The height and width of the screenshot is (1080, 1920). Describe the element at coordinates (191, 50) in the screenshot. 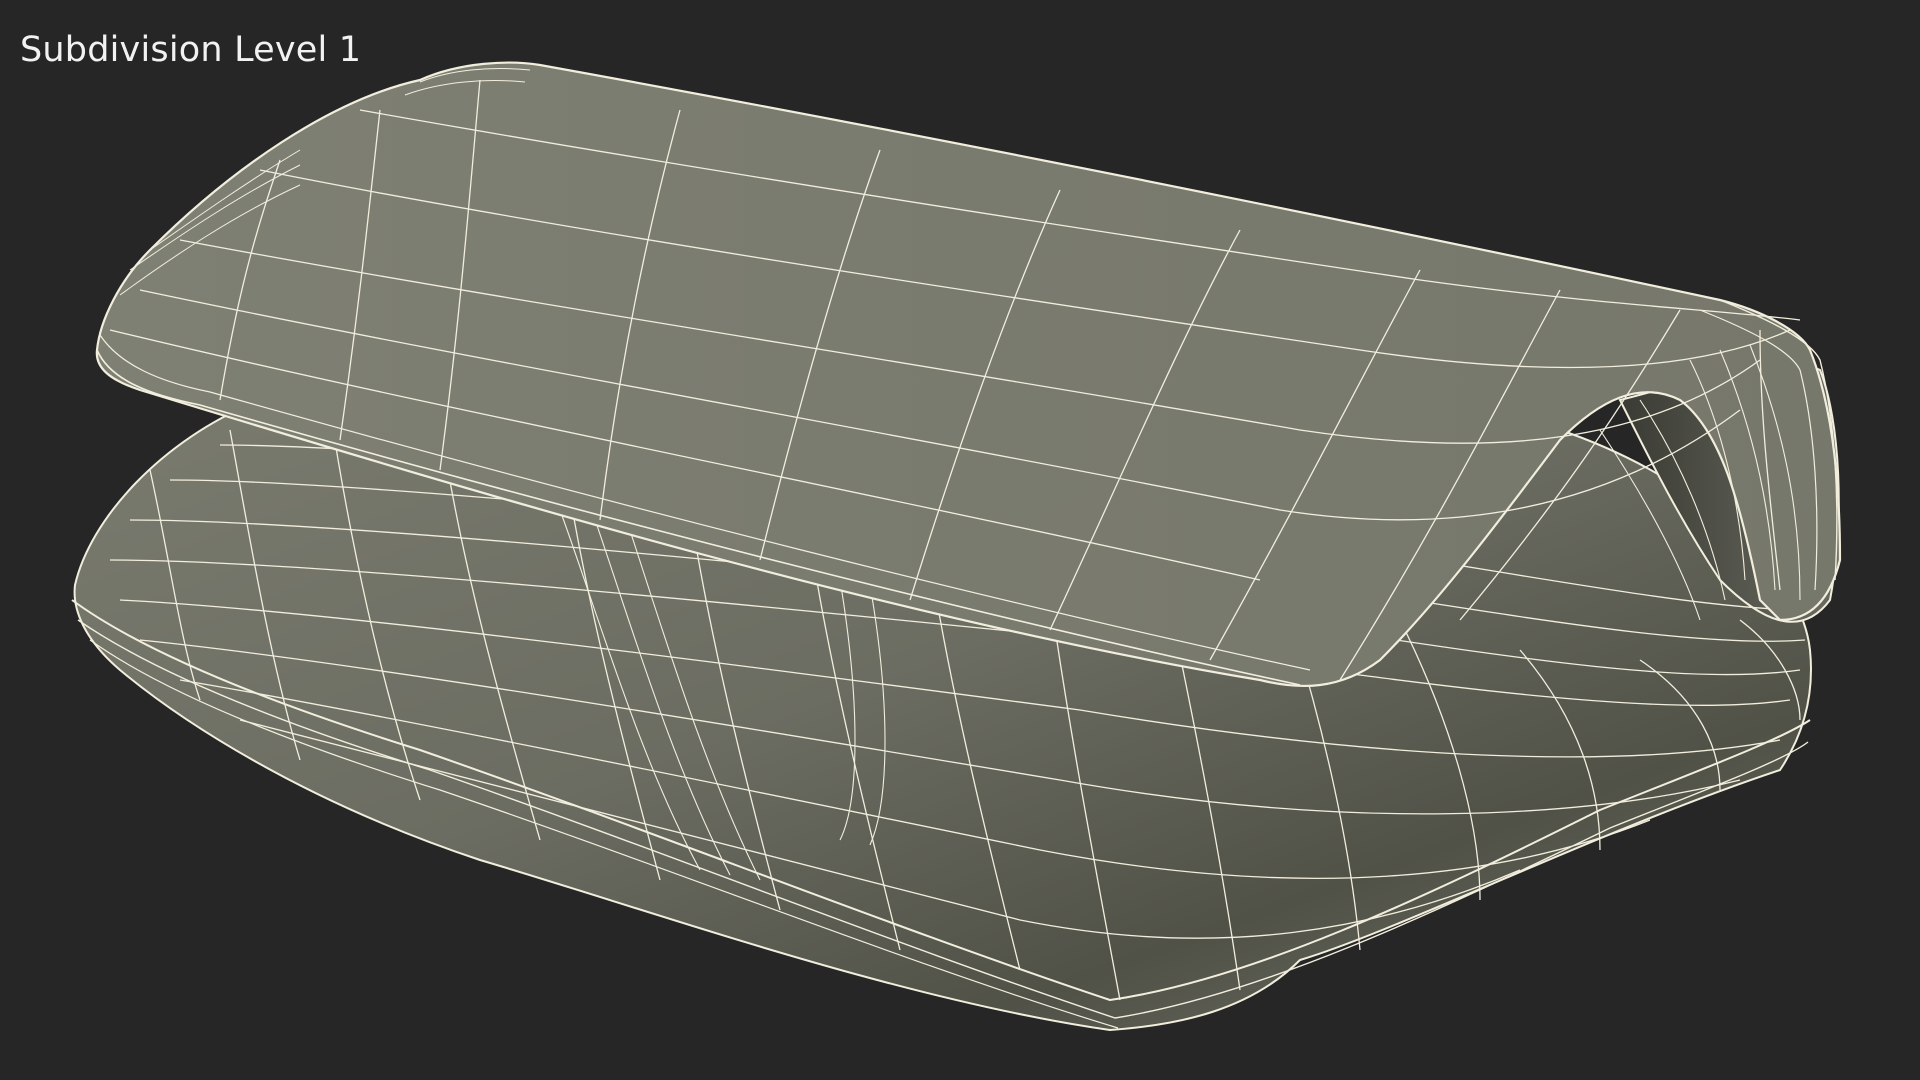

I see `subdivision-level-label: Subdivision Level 1` at that location.